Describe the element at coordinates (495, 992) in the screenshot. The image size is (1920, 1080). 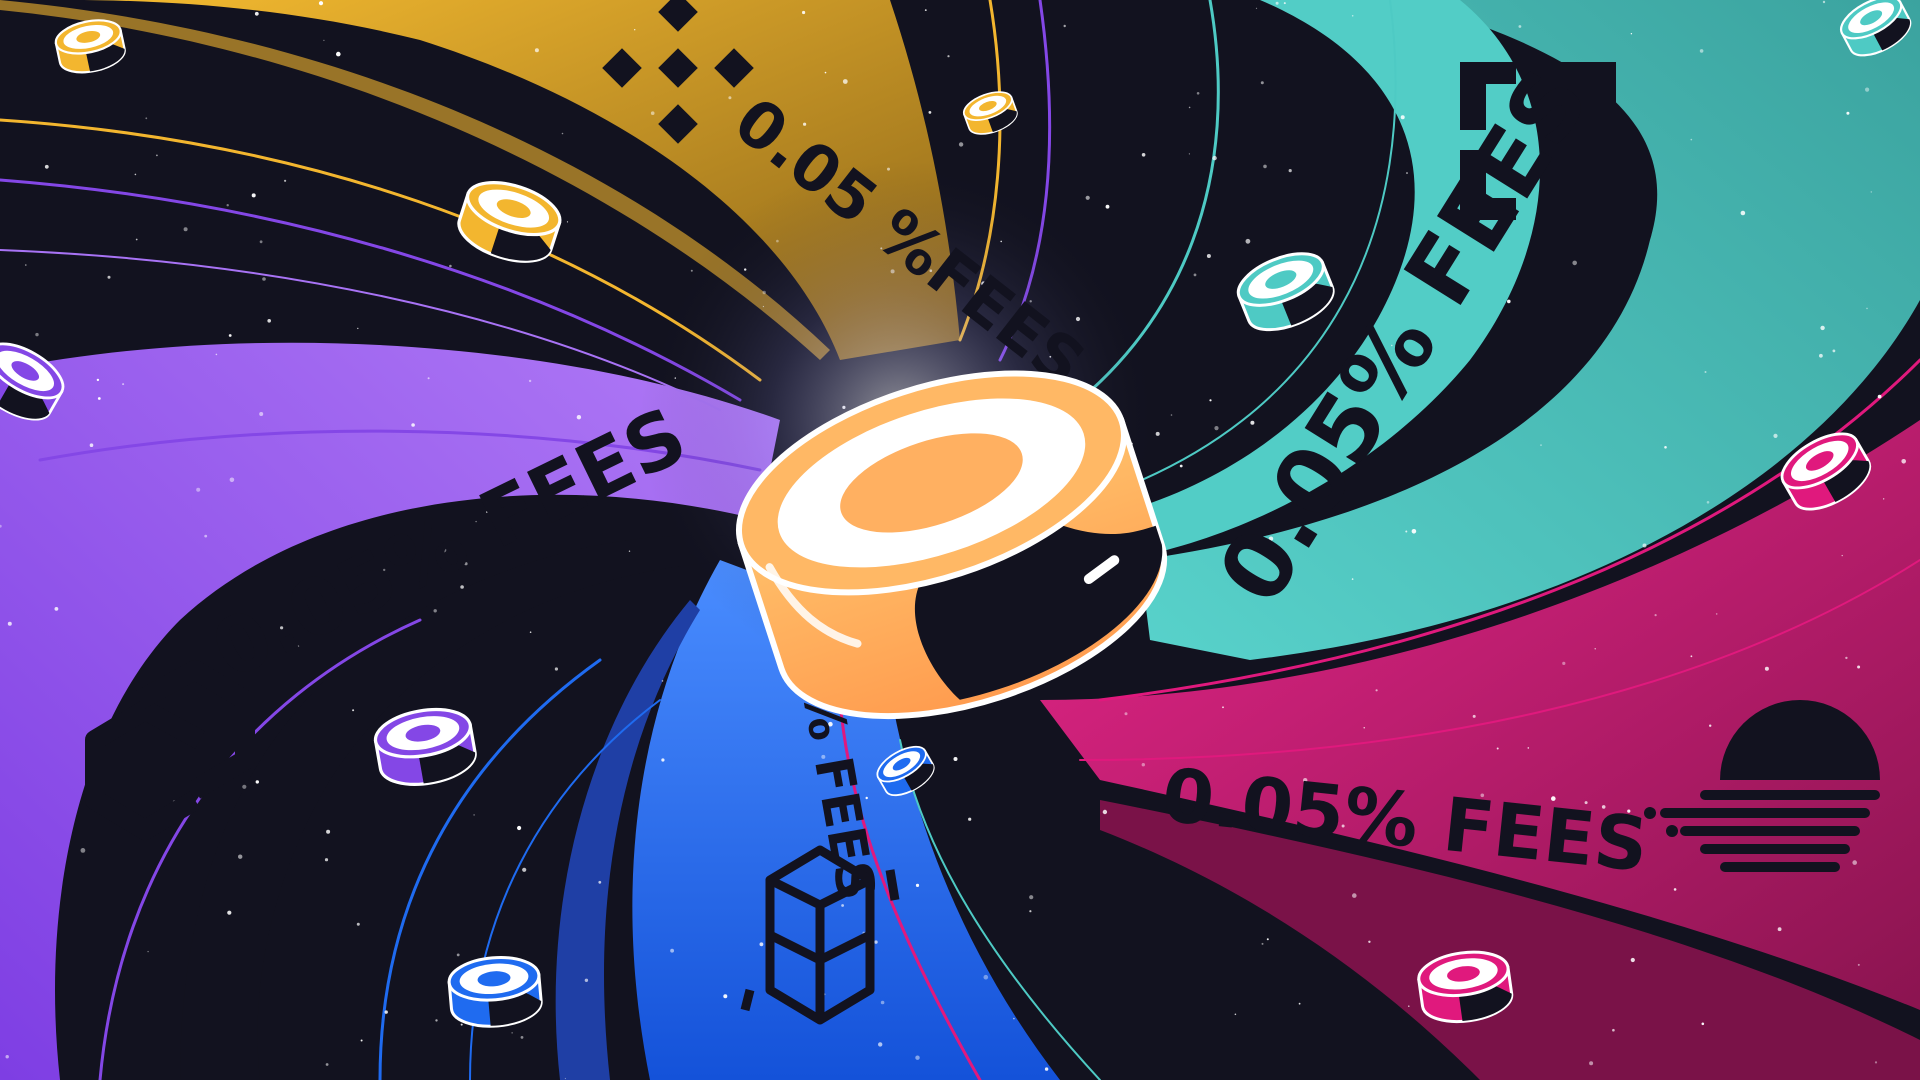
I see `mini-token-icon` at that location.